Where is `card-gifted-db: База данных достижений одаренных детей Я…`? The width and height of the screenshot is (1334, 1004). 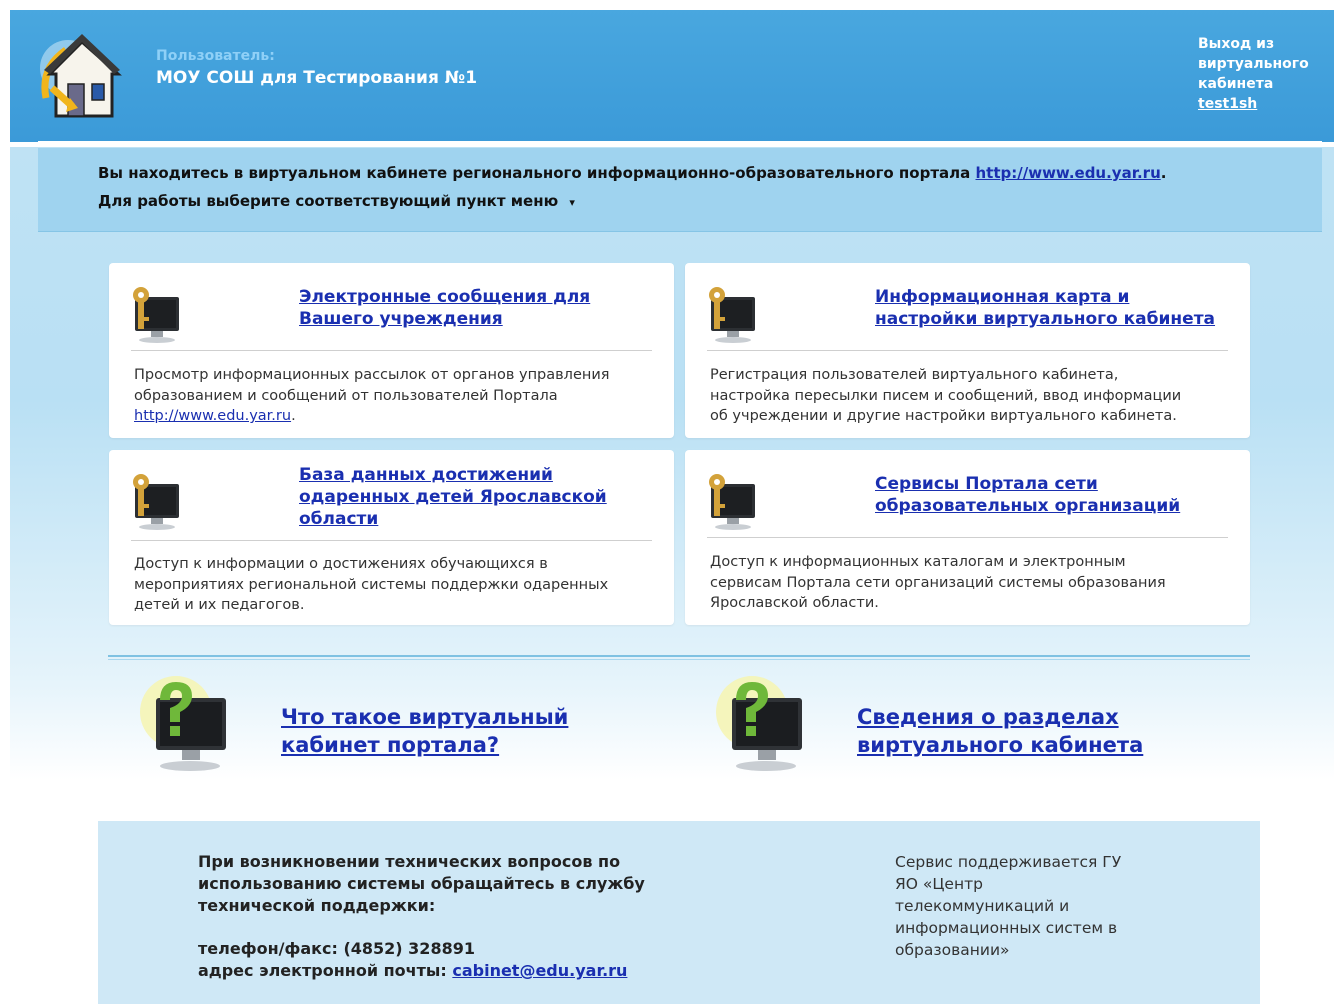
card-gifted-db: База данных достижений одаренных детей Я… is located at coordinates (391, 537).